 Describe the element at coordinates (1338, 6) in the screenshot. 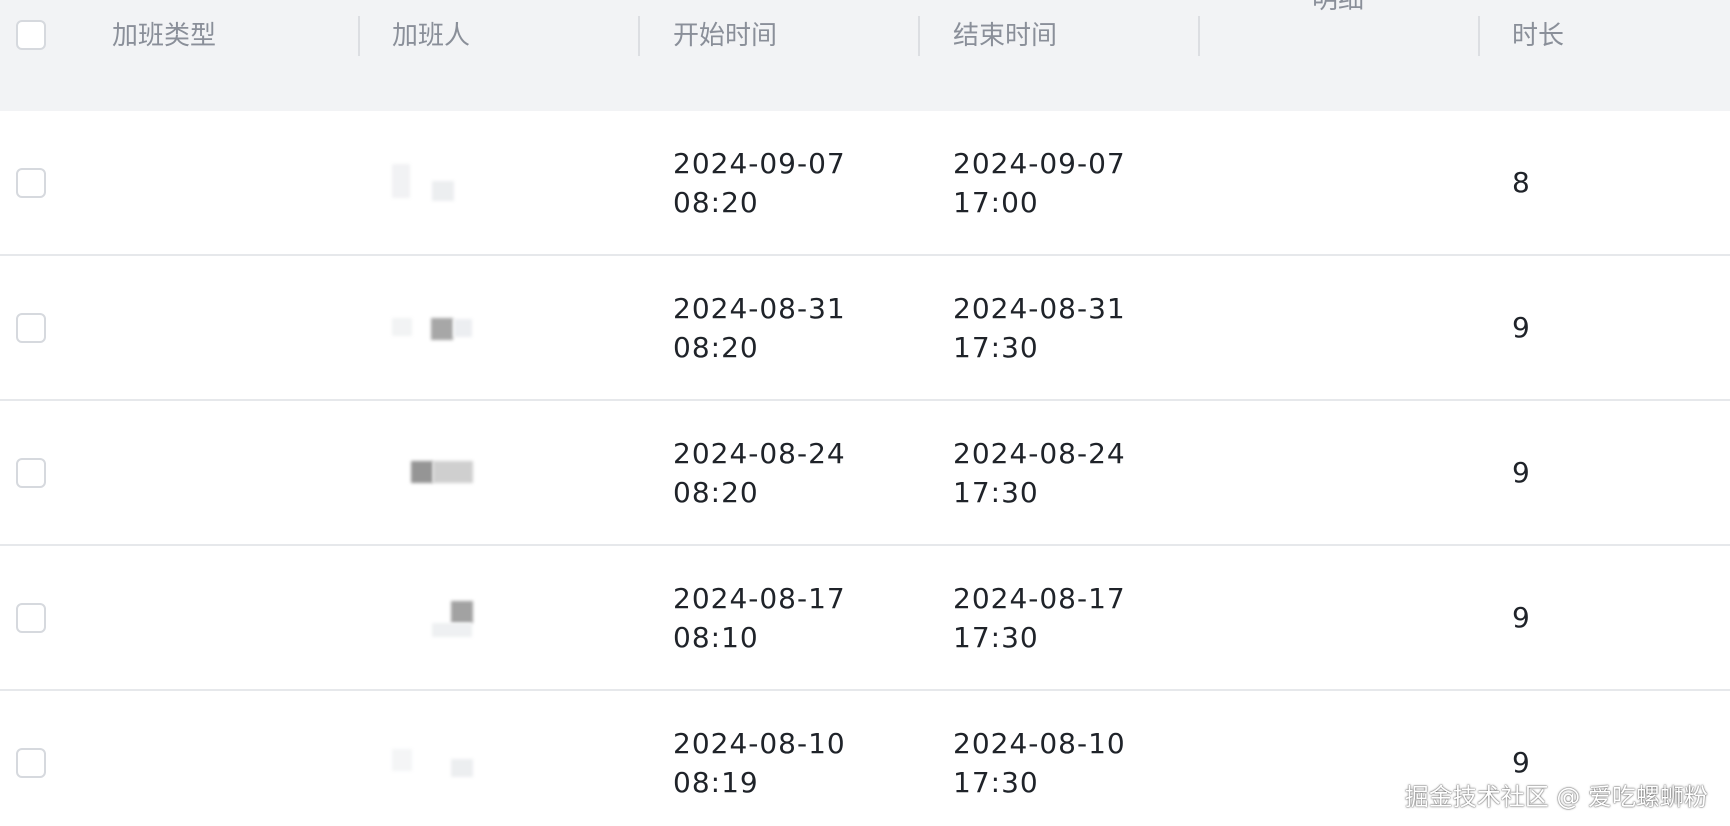

I see `column-header-detail: 明细` at that location.